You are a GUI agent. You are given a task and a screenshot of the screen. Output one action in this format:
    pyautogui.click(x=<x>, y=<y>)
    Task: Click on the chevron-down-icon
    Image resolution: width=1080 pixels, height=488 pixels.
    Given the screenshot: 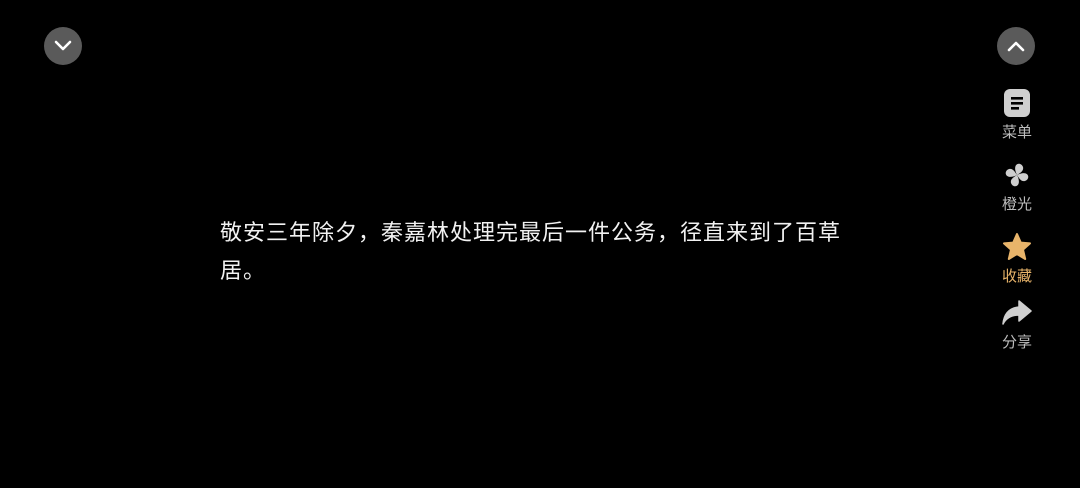 What is the action you would take?
    pyautogui.click(x=63, y=45)
    